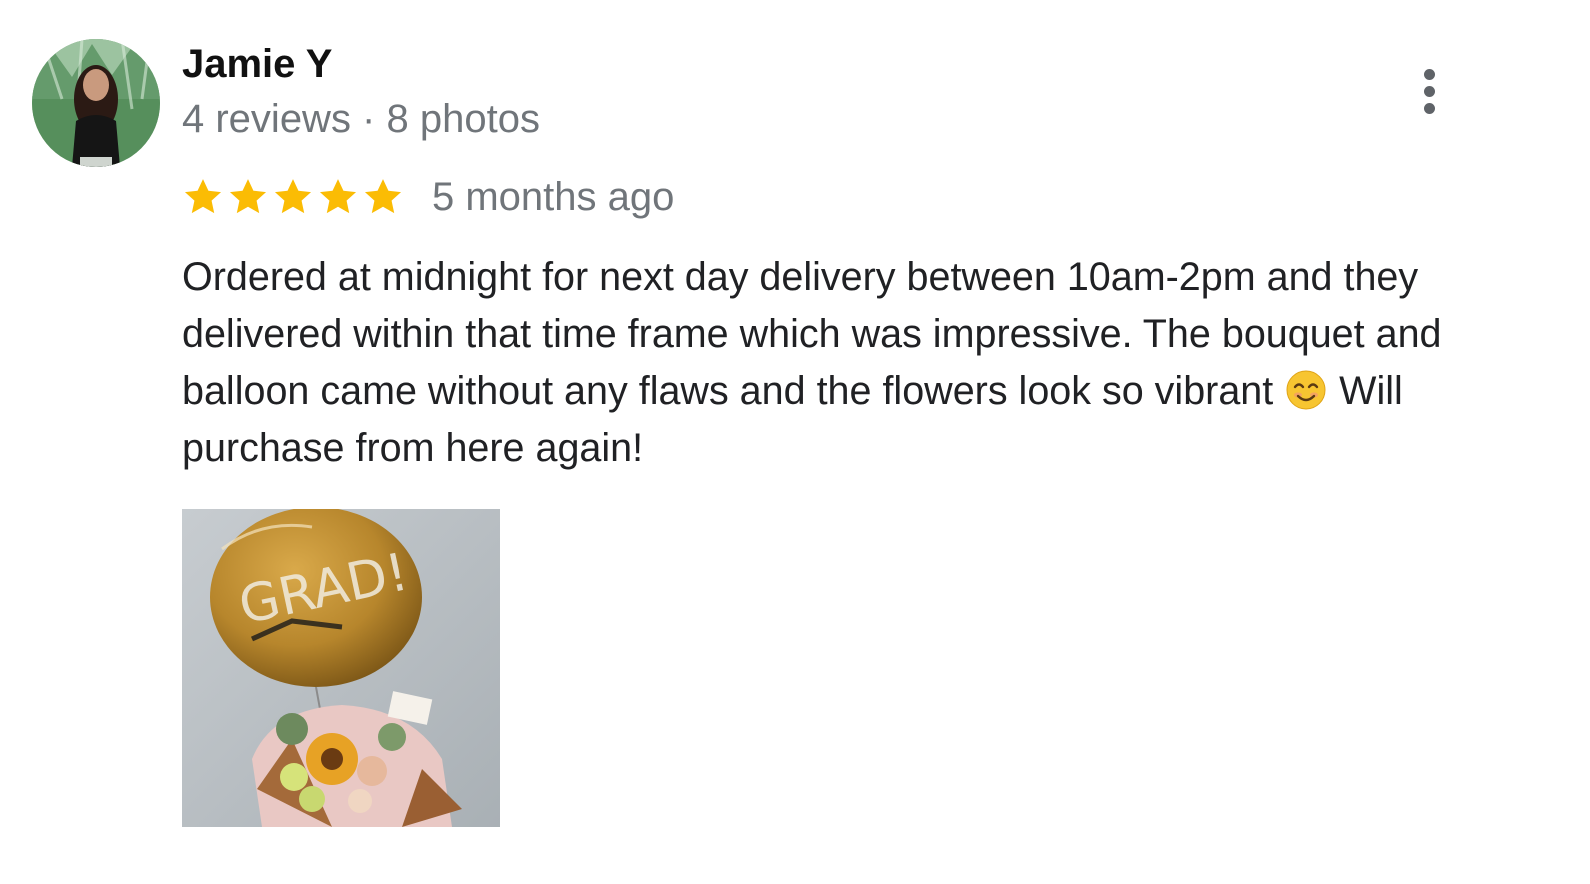  I want to click on smiling-face-icon, so click(1306, 390).